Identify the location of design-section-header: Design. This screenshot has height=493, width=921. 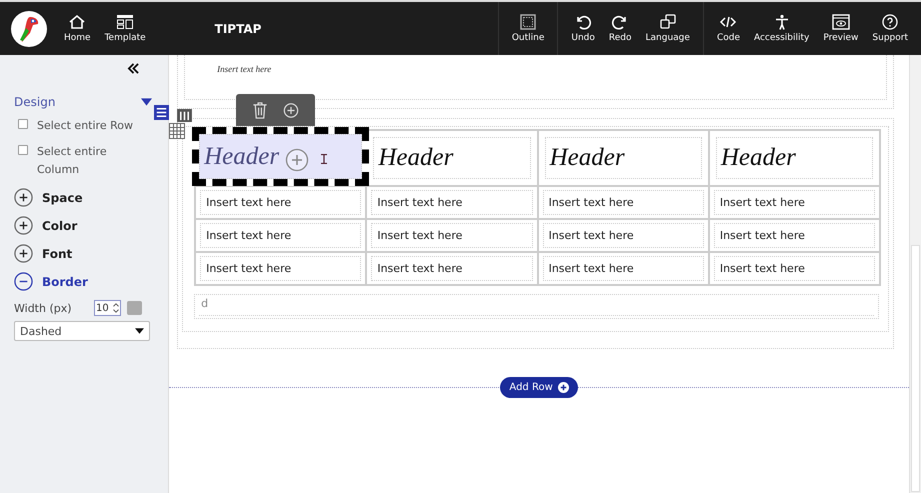
(84, 102).